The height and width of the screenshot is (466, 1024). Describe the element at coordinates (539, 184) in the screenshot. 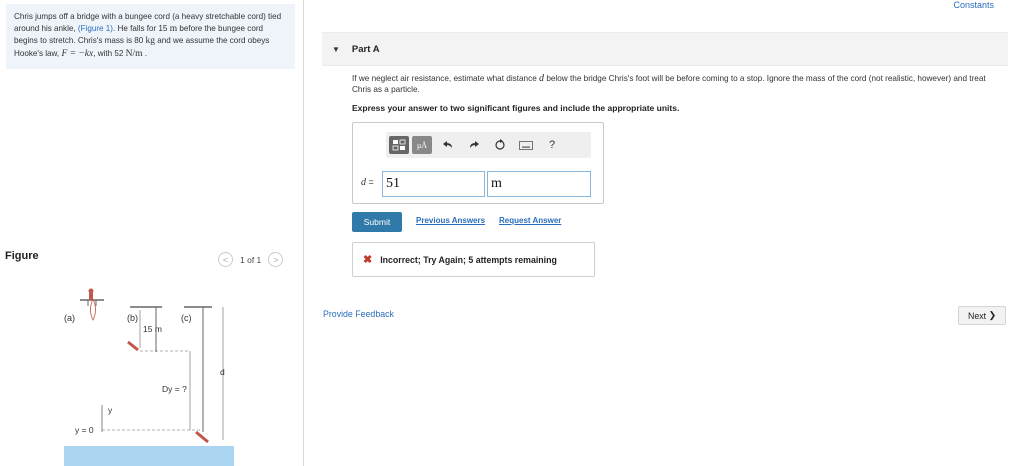

I see `answer-unit-input: m` at that location.